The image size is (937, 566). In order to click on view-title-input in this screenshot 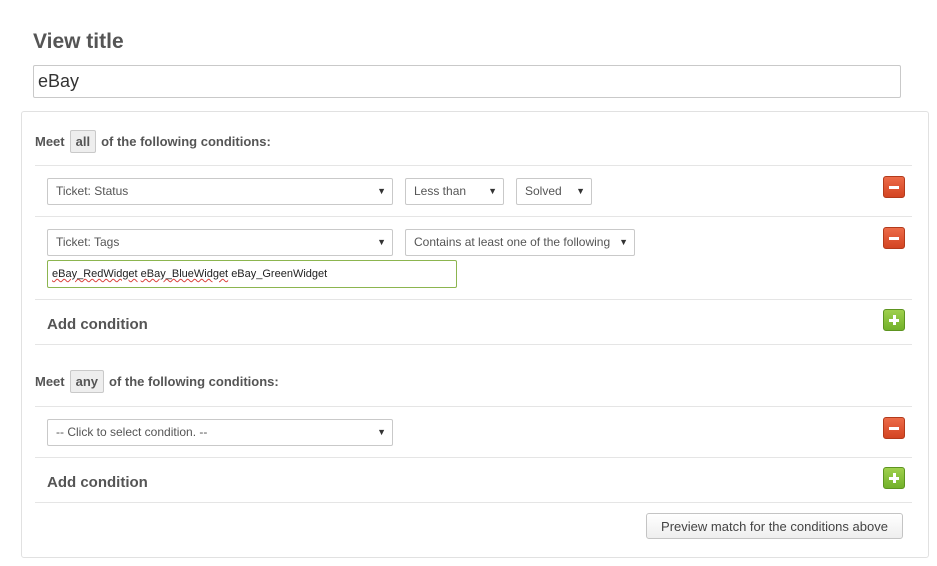, I will do `click(467, 81)`.